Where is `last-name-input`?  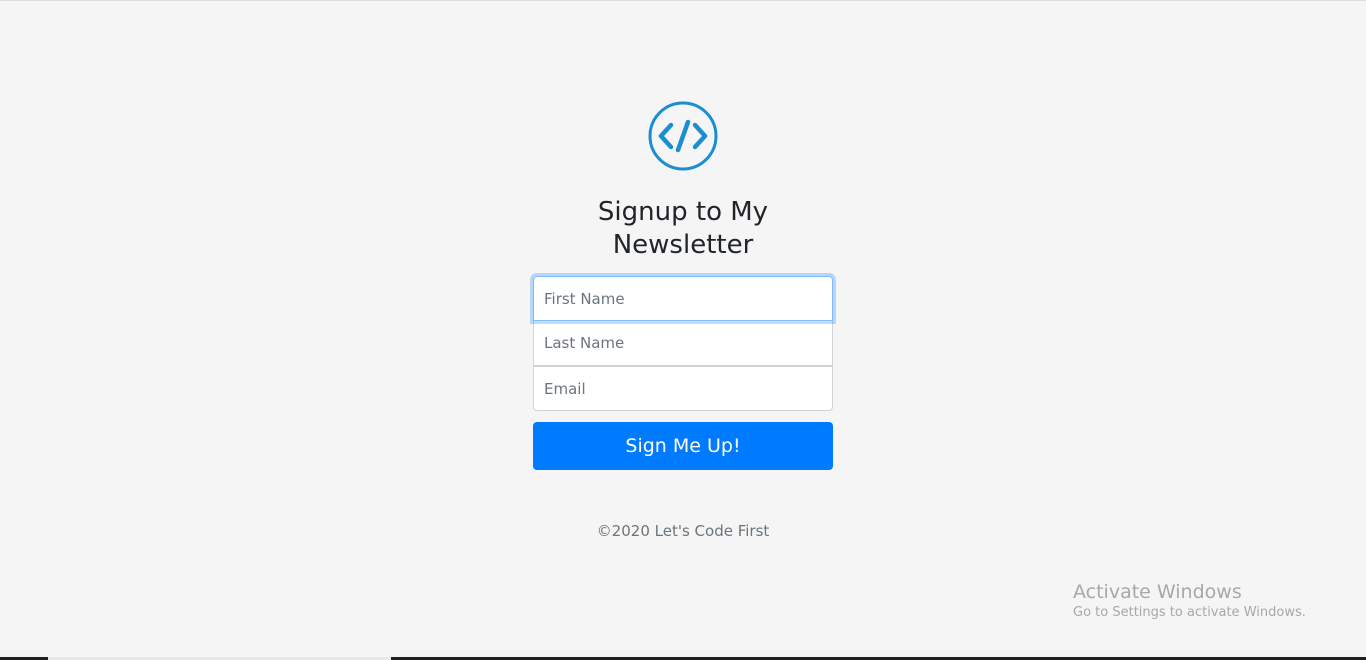
last-name-input is located at coordinates (683, 343).